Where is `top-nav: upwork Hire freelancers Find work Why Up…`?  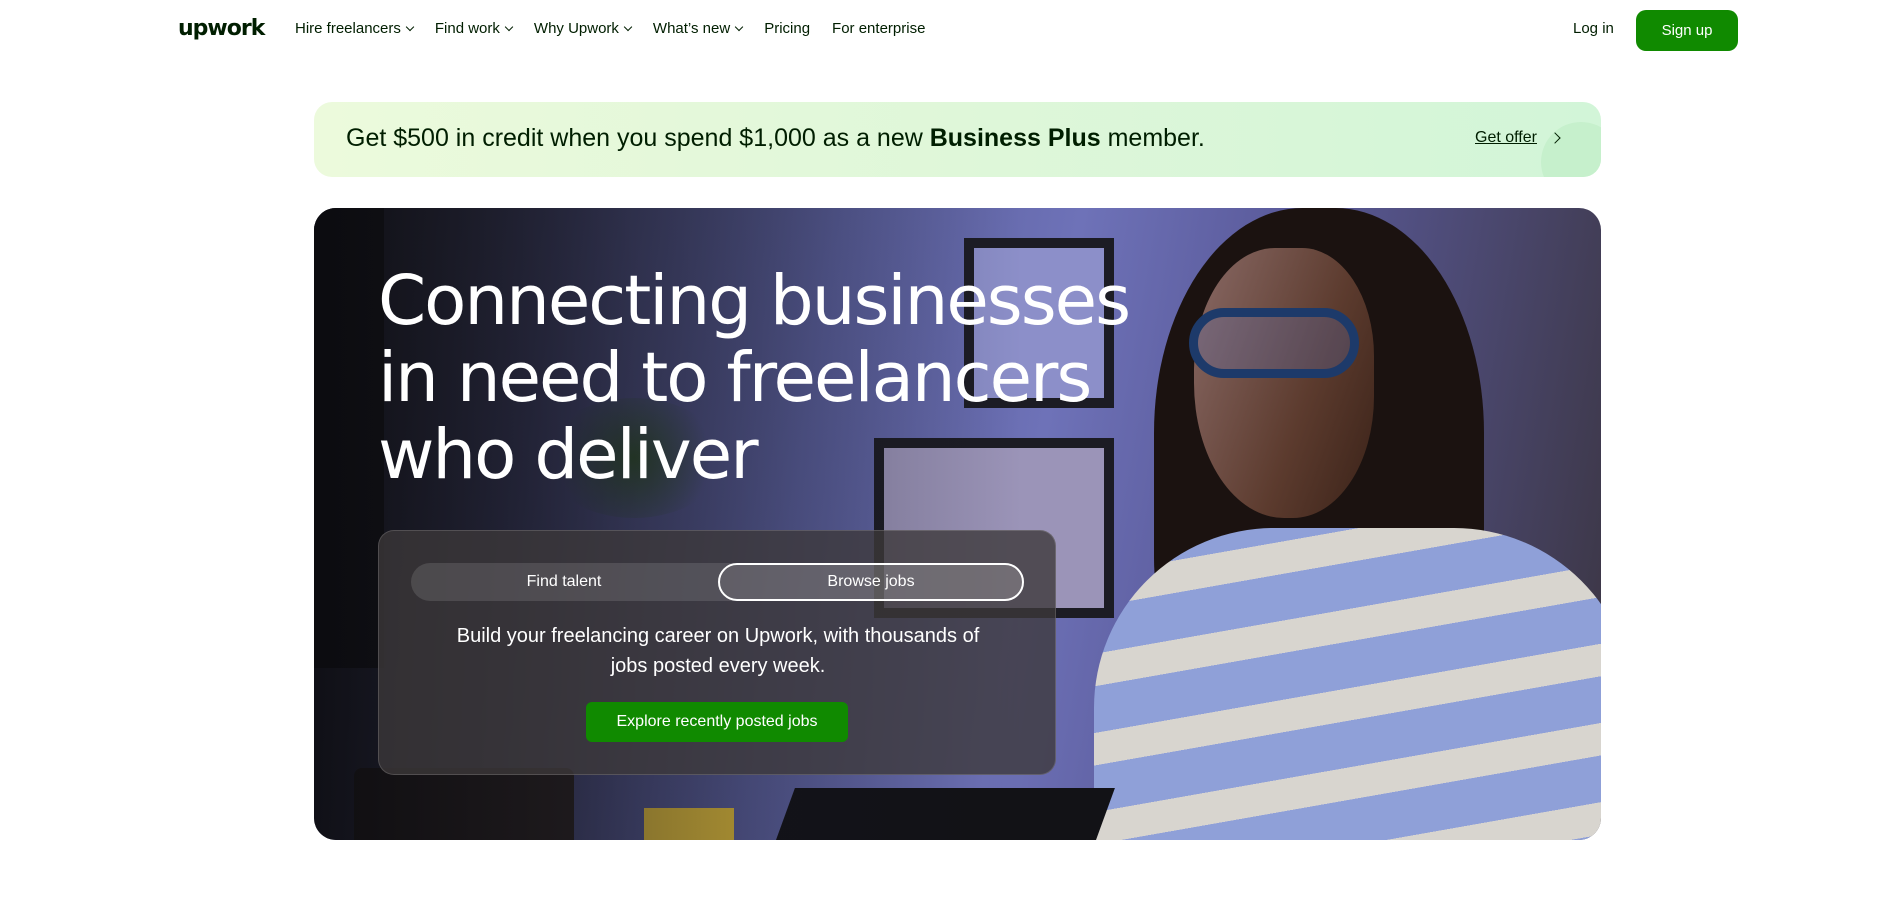
top-nav: upwork Hire freelancers Find work Why Up… is located at coordinates (942, 30).